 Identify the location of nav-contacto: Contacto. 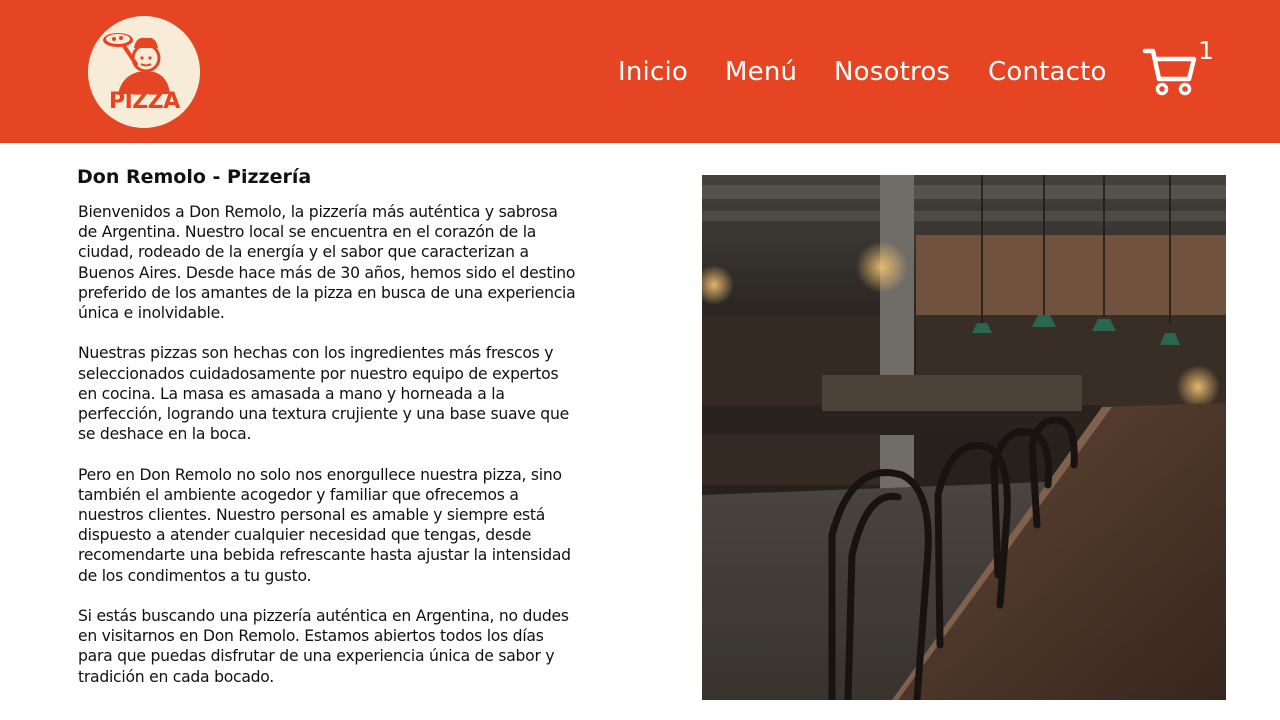
(1047, 72).